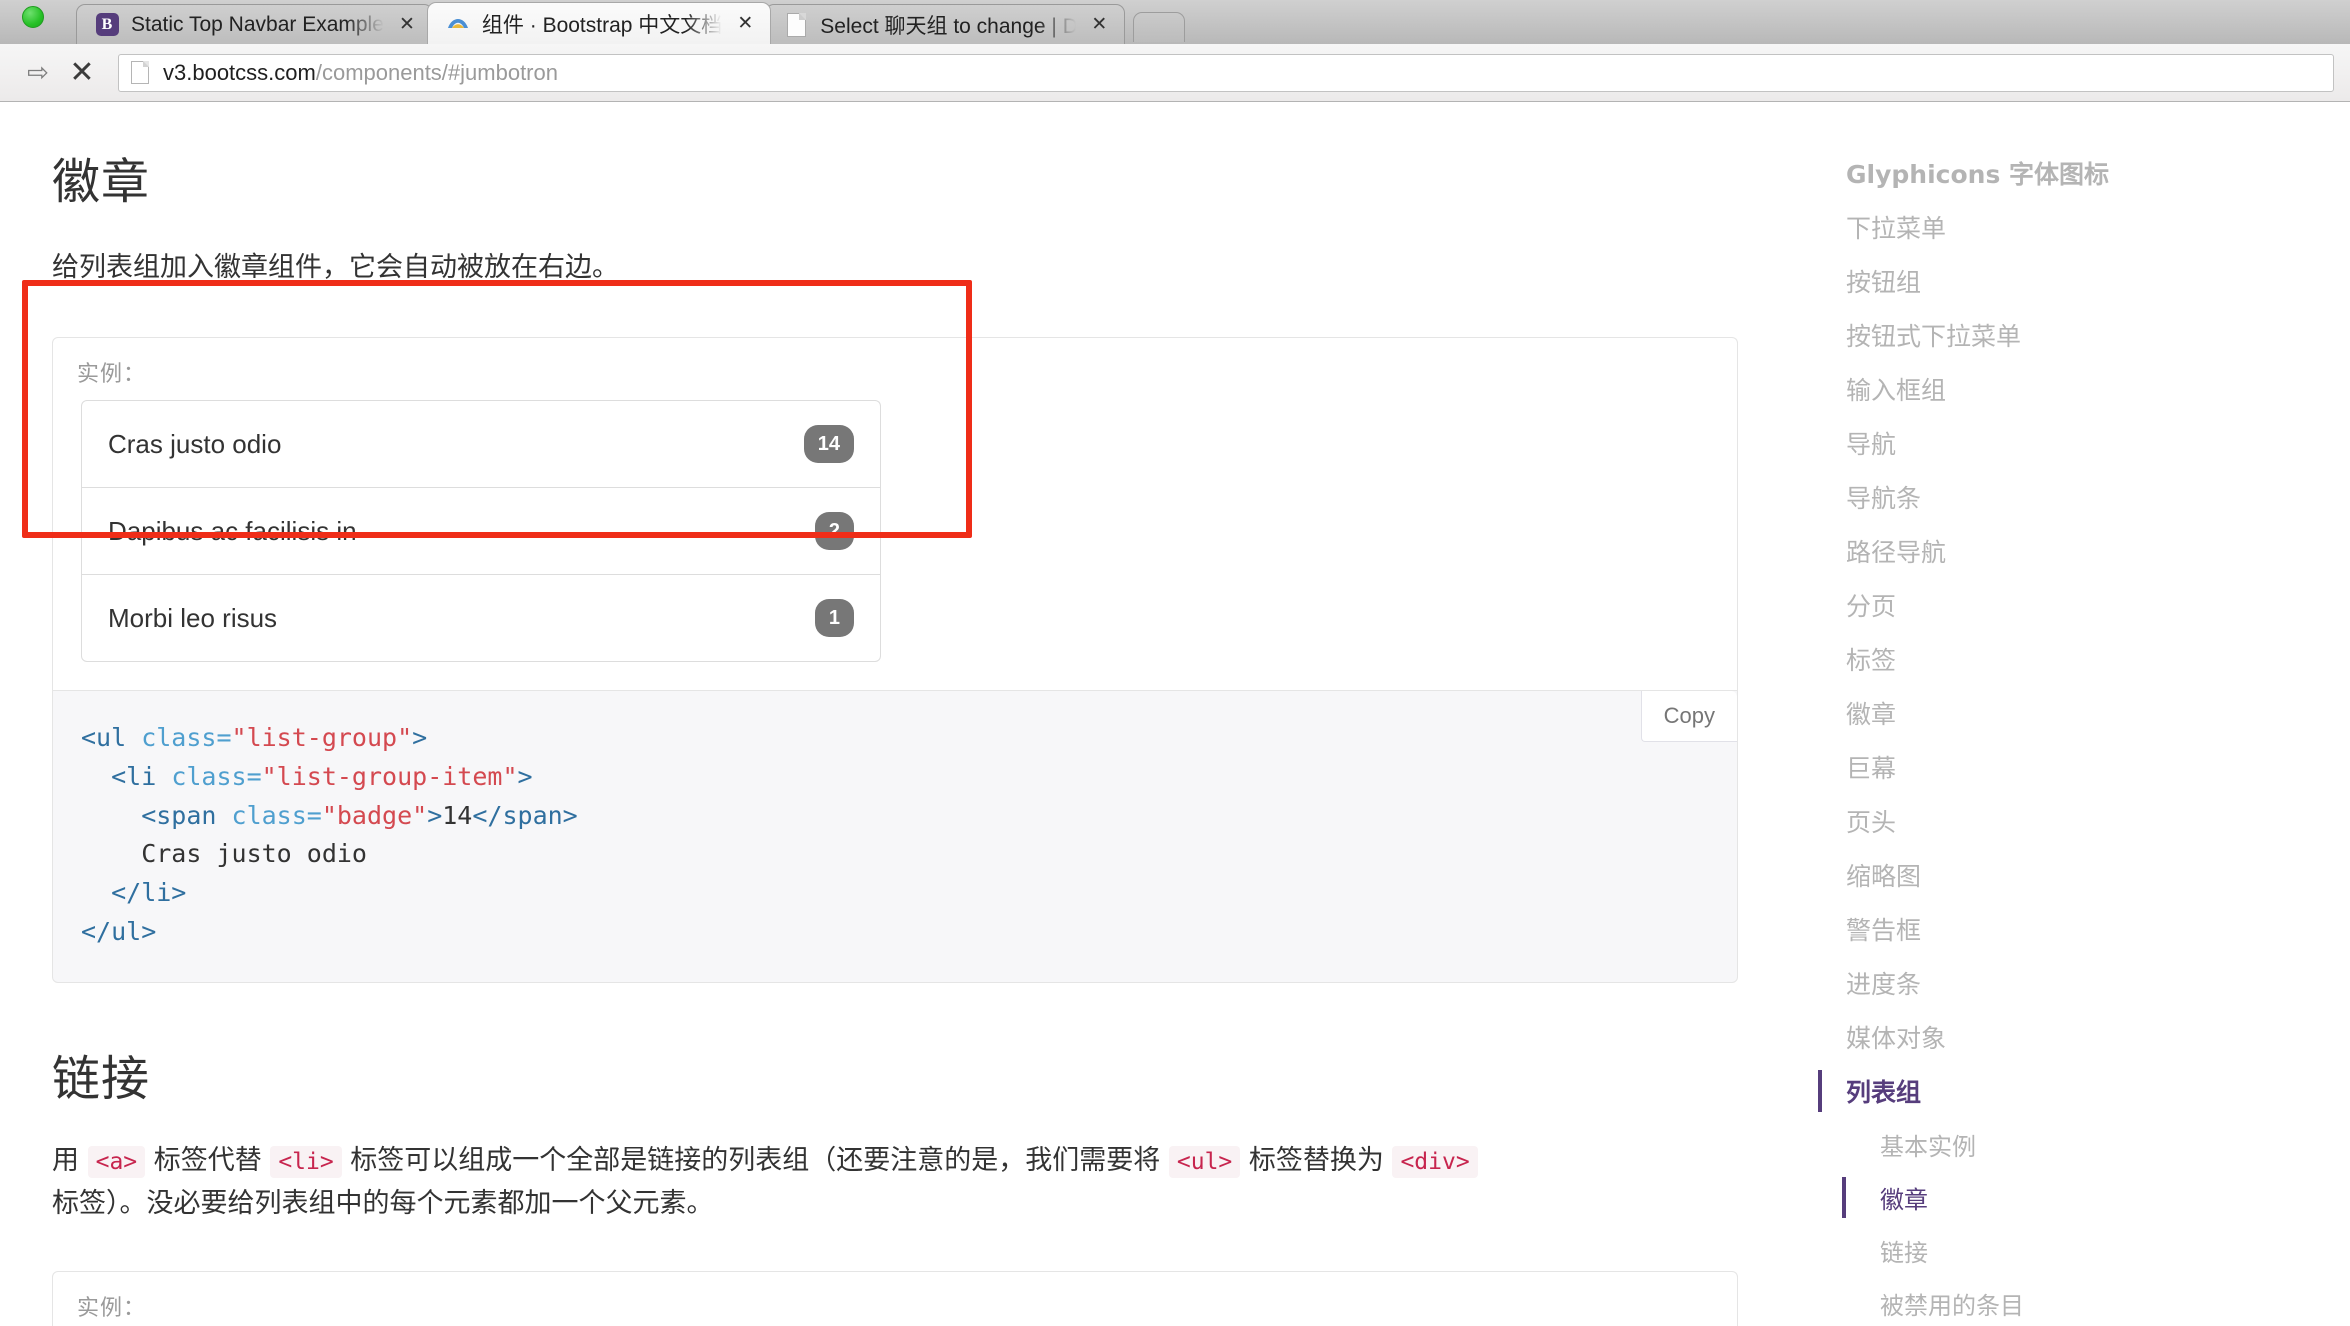  I want to click on sidebar-subitem: 链接, so click(2084, 1250).